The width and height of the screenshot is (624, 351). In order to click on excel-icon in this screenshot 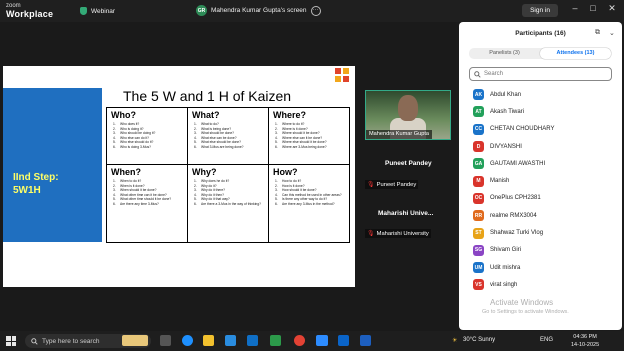, I will do `click(275, 340)`.